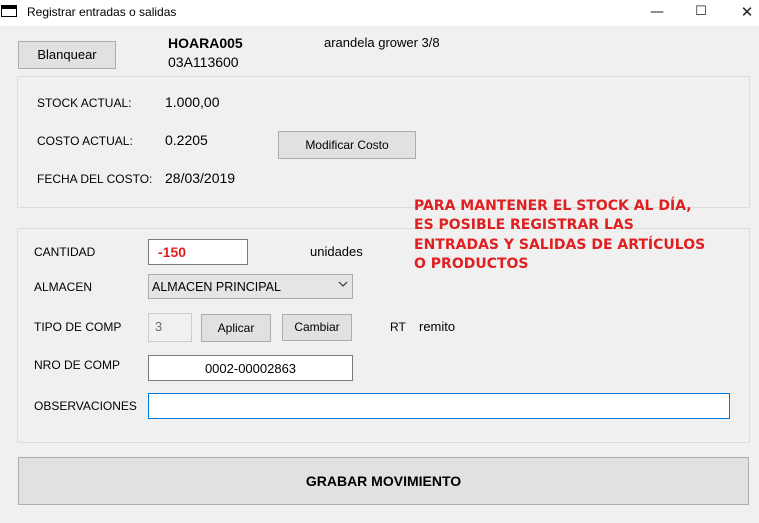  What do you see at coordinates (95, 179) in the screenshot?
I see `cost-date-label: FECHA DEL COSTO:` at bounding box center [95, 179].